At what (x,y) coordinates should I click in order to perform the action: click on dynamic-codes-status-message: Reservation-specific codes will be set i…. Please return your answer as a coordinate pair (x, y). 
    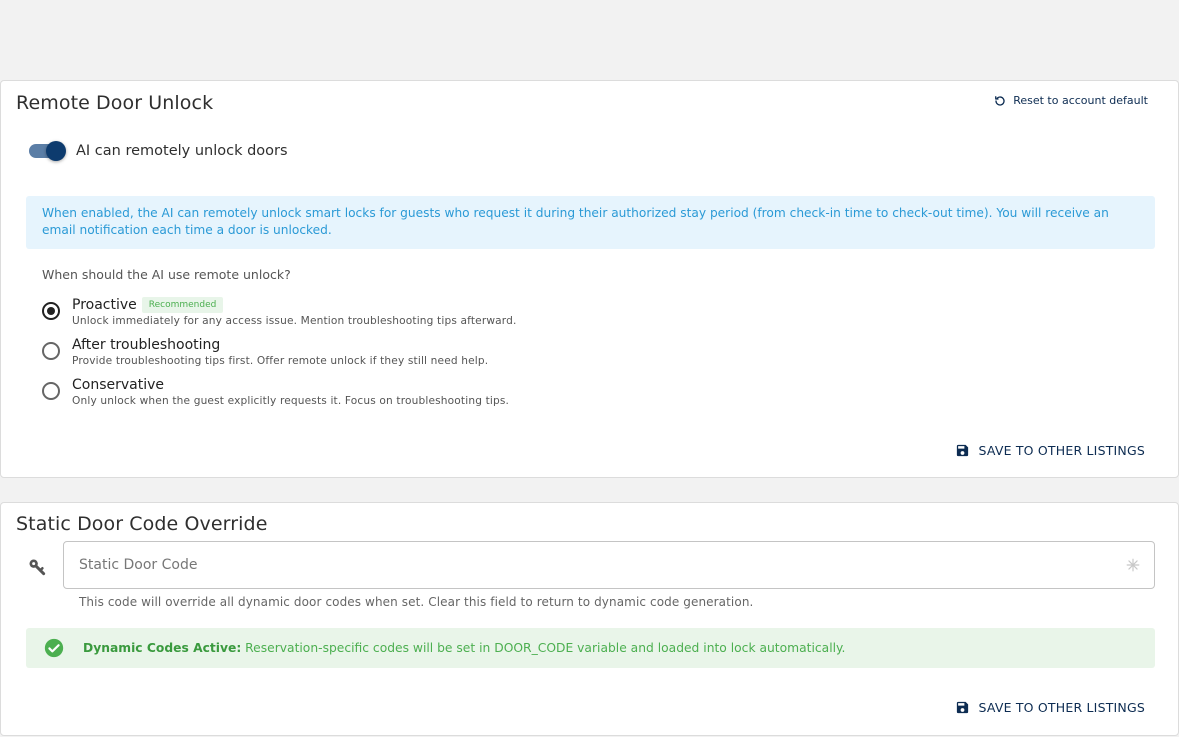
    Looking at the image, I should click on (543, 648).